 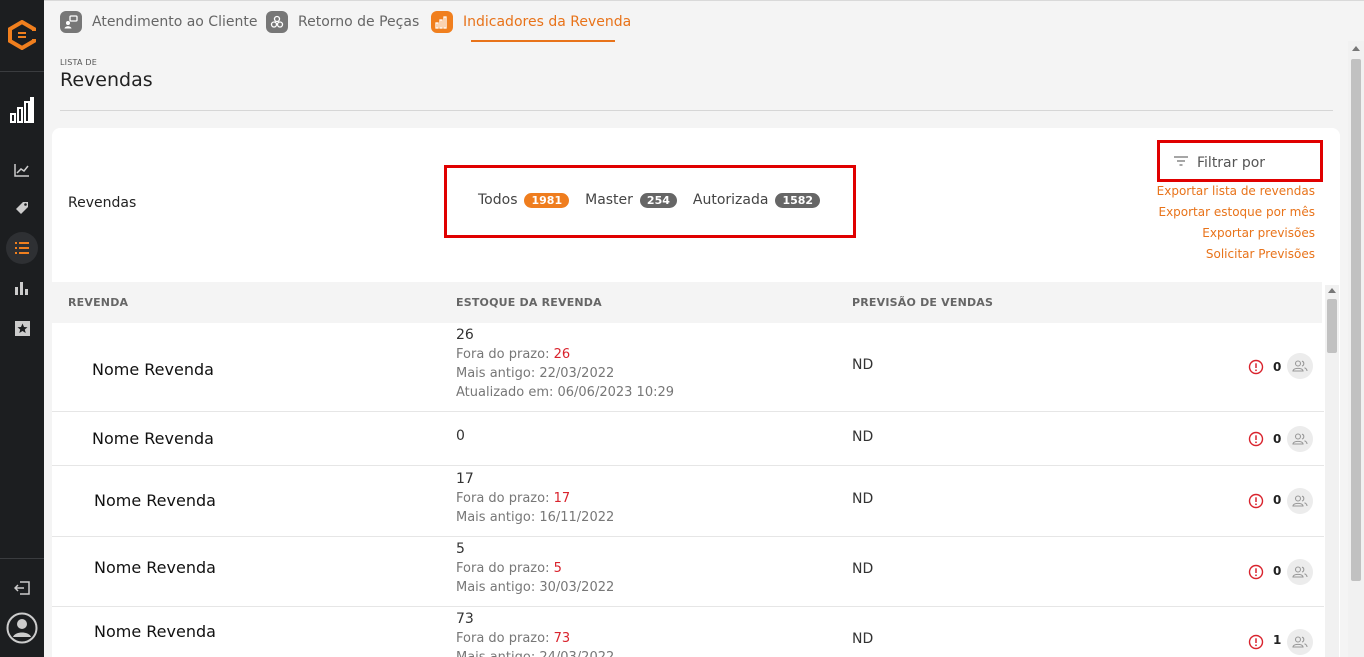 I want to click on parts-return-icon, so click(x=277, y=22).